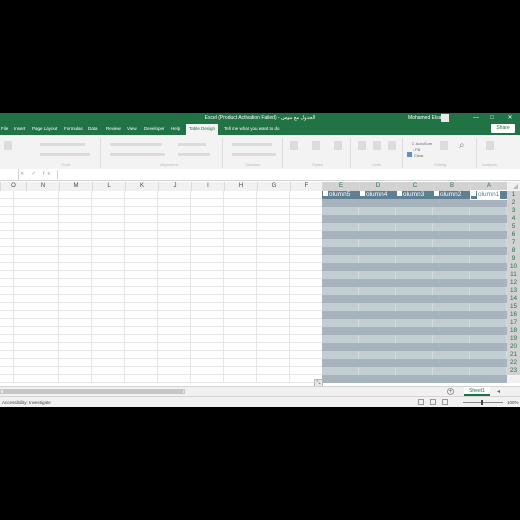 This screenshot has width=520, height=520. I want to click on tab-view: View, so click(132, 128).